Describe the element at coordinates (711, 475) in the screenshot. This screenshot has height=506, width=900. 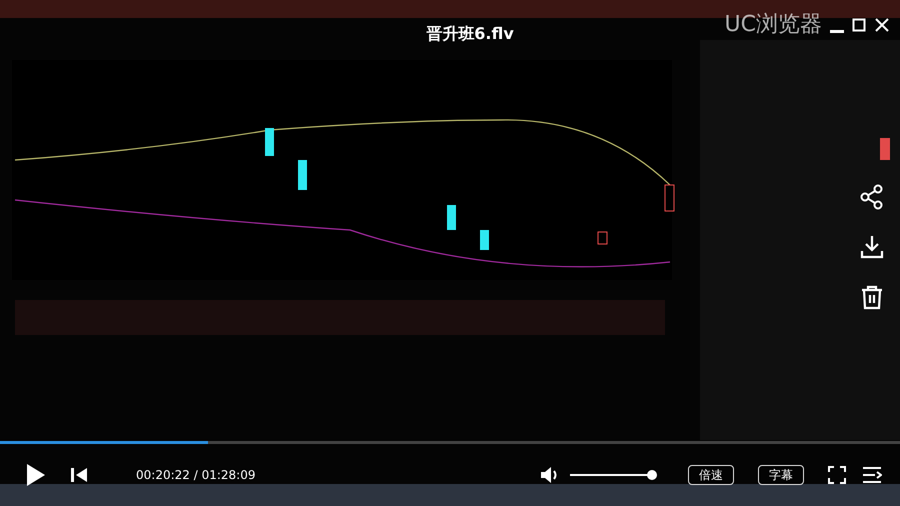
I see `player-option-button: 倍速` at that location.